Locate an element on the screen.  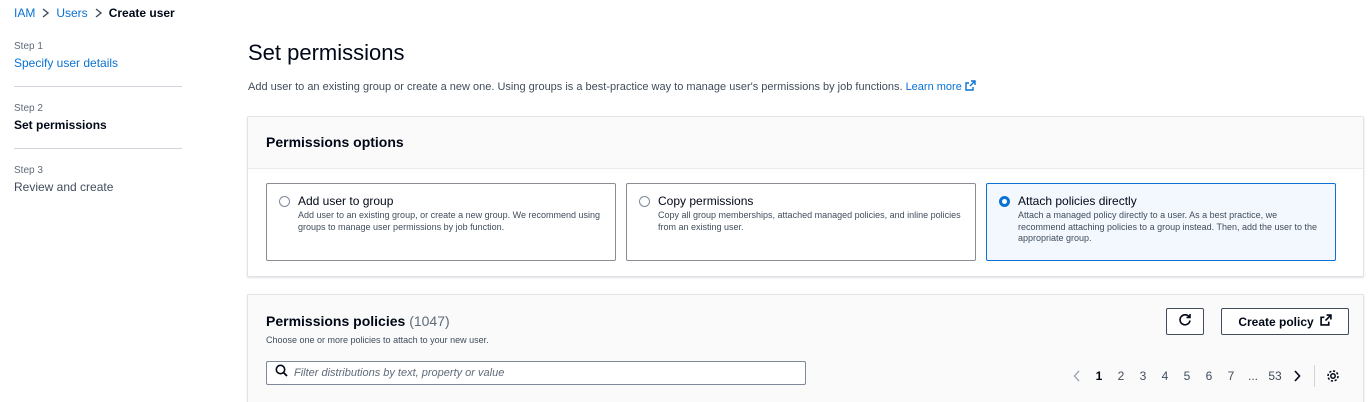
tile-title: Attach policies directly is located at coordinates (1077, 201).